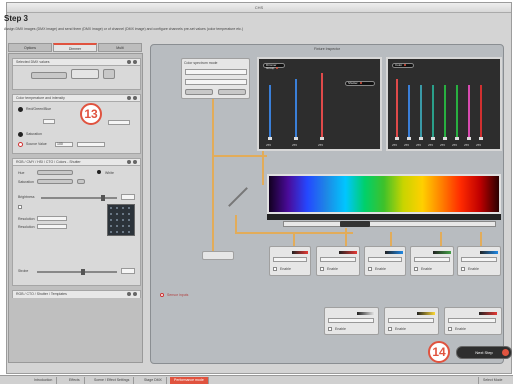 The height and width of the screenshot is (384, 513). What do you see at coordinates (112, 380) in the screenshot?
I see `footer-tab-scene-settings: Scene / Effect Settings` at bounding box center [112, 380].